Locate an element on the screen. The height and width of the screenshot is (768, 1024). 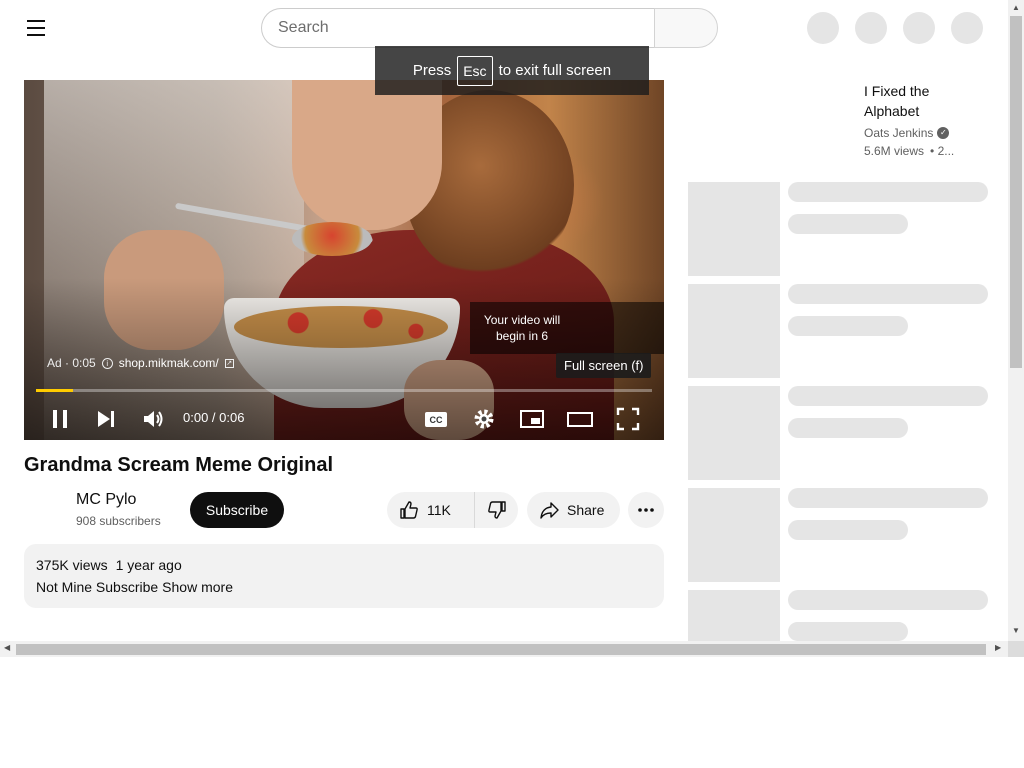
thumbs-down-icon is located at coordinates (496, 510).